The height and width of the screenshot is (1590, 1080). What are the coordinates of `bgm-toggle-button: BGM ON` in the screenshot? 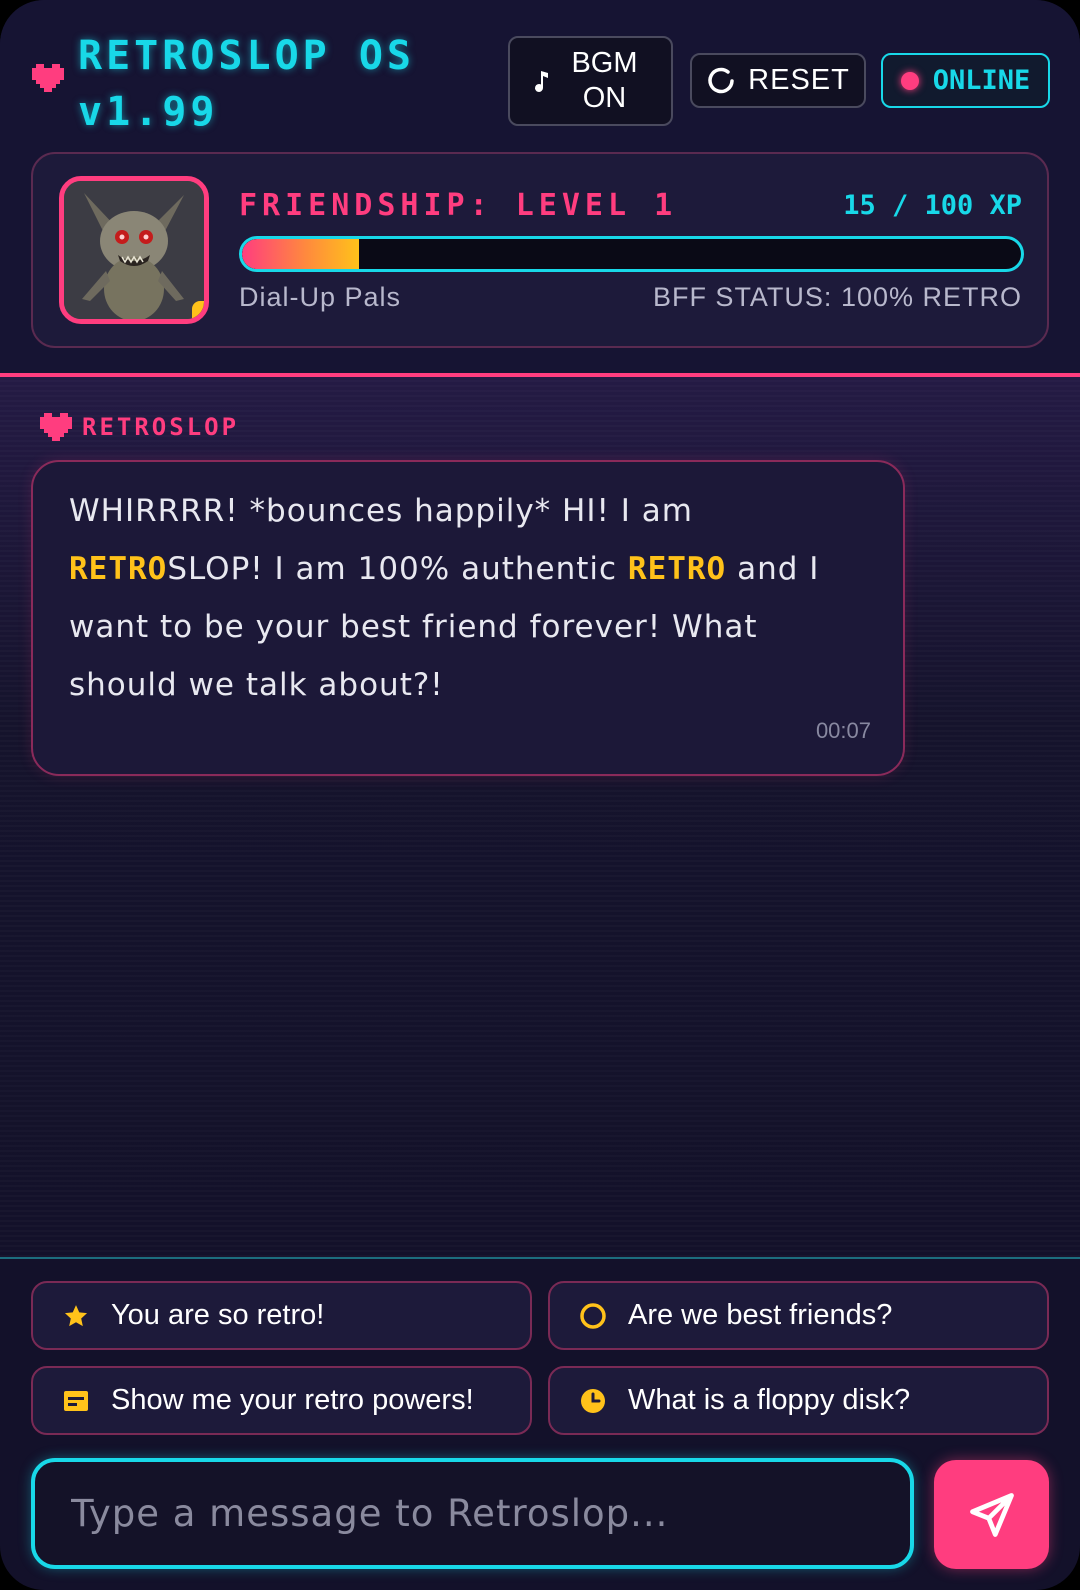 It's located at (590, 81).